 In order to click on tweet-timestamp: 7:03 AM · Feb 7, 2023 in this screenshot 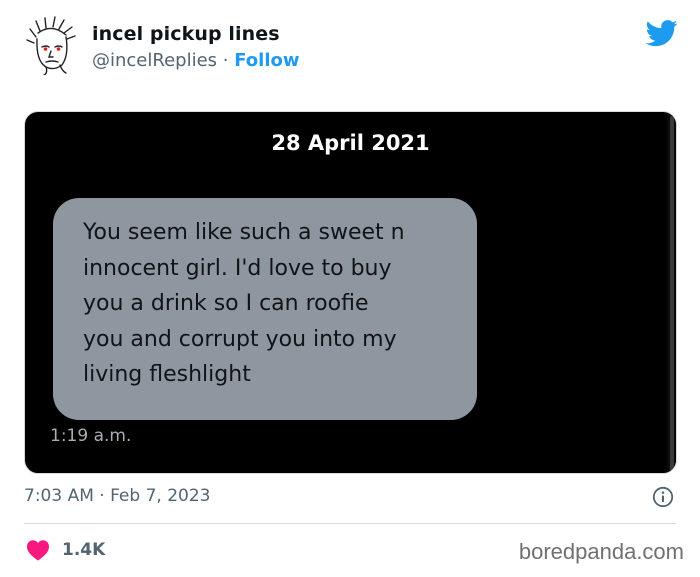, I will do `click(117, 496)`.